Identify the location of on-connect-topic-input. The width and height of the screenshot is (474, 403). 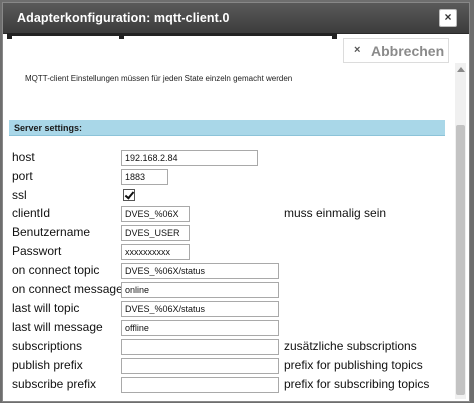
(200, 271).